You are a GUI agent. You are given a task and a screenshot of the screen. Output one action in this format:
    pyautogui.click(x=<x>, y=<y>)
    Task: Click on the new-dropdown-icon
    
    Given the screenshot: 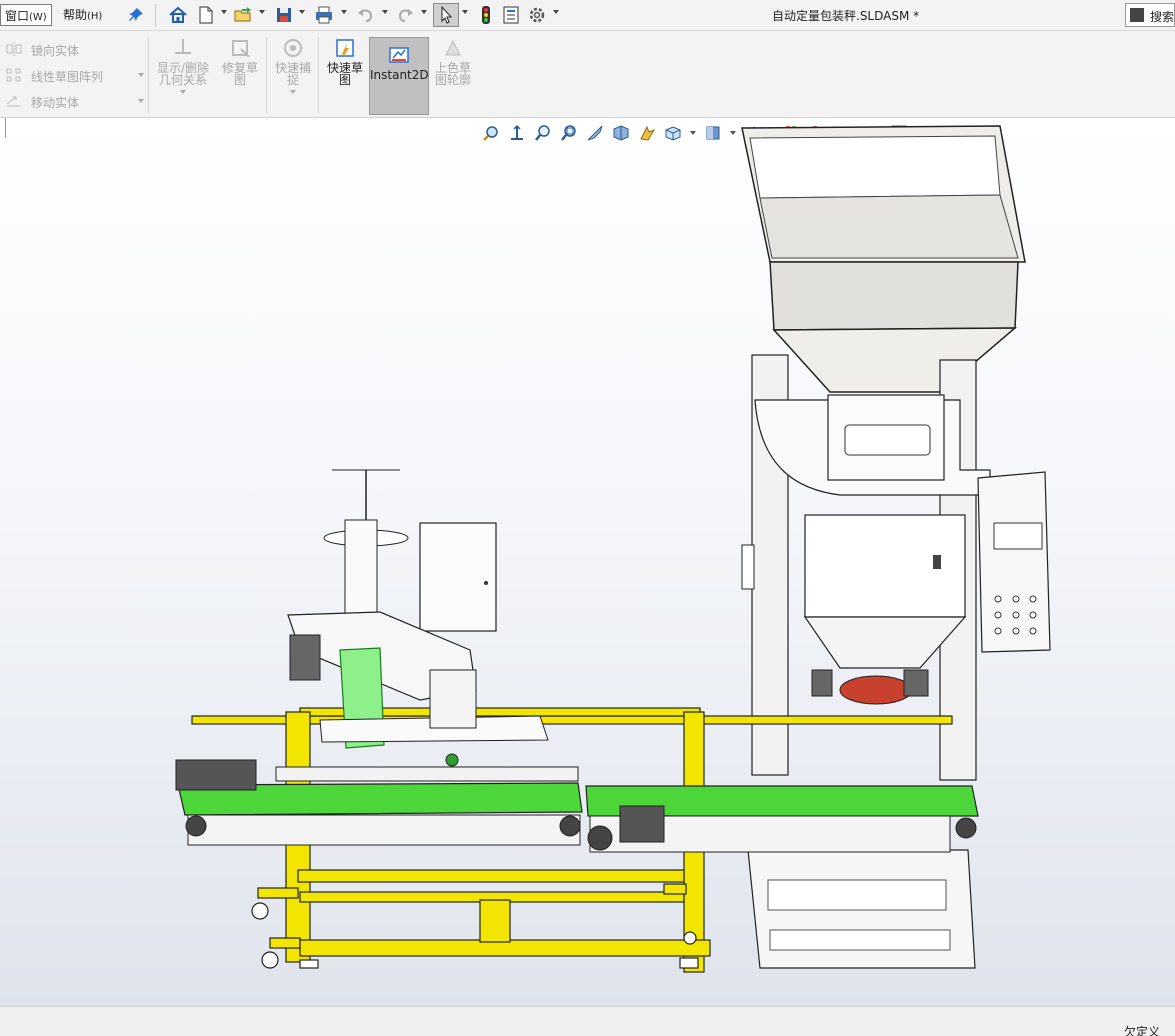 What is the action you would take?
    pyautogui.click(x=224, y=12)
    